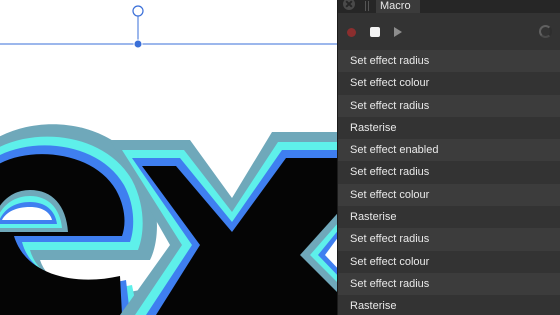 This screenshot has width=560, height=315. I want to click on macro-step: Set effect enabled, so click(449, 150).